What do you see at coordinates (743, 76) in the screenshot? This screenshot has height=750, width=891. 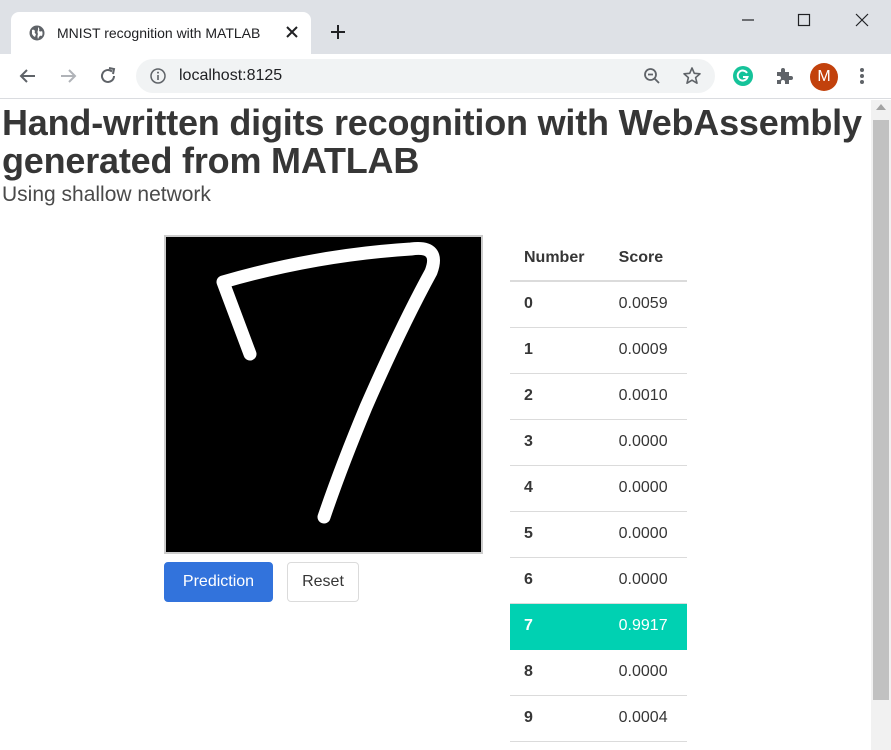 I see `grammarly-extension-icon` at bounding box center [743, 76].